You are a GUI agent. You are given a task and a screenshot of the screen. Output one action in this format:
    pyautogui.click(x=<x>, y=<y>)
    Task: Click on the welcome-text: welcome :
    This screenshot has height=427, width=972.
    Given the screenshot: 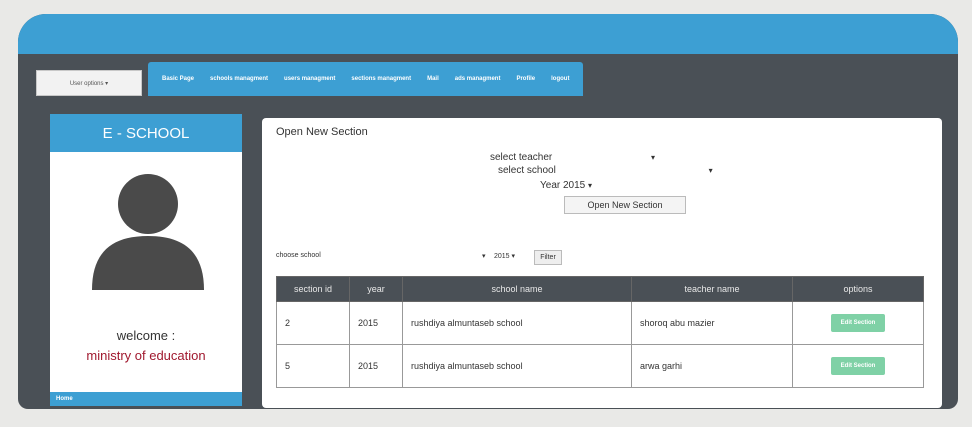 What is the action you would take?
    pyautogui.click(x=146, y=335)
    